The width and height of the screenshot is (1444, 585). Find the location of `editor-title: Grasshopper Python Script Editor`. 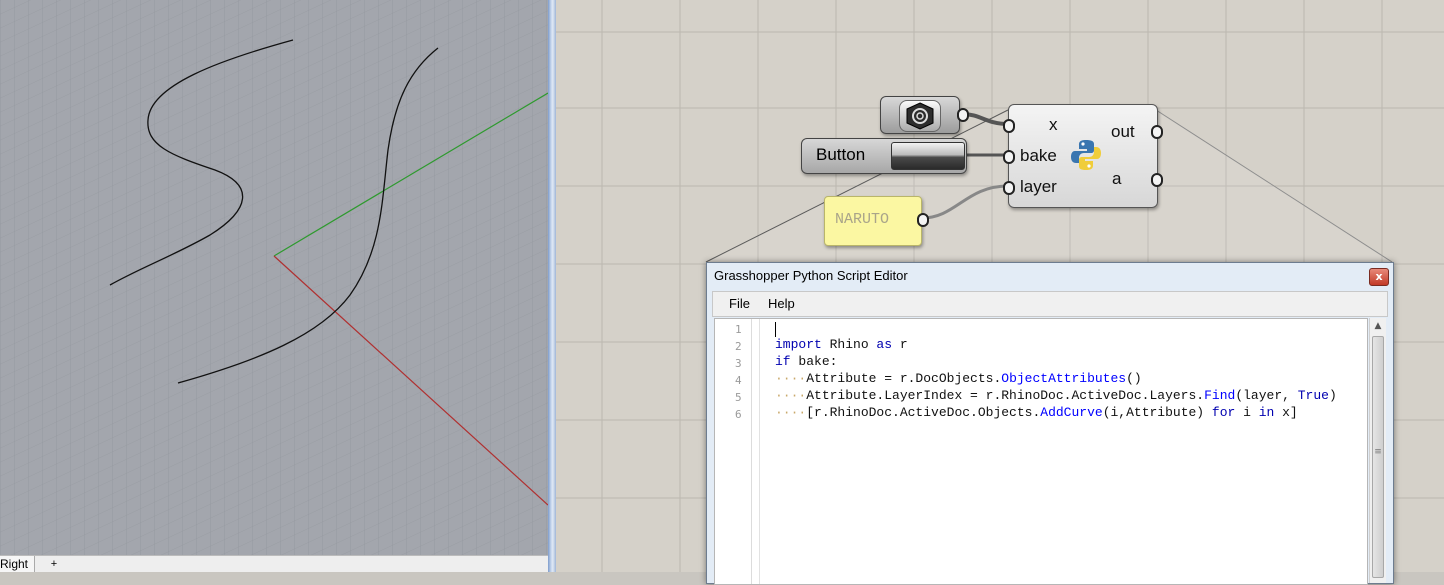

editor-title: Grasshopper Python Script Editor is located at coordinates (811, 275).